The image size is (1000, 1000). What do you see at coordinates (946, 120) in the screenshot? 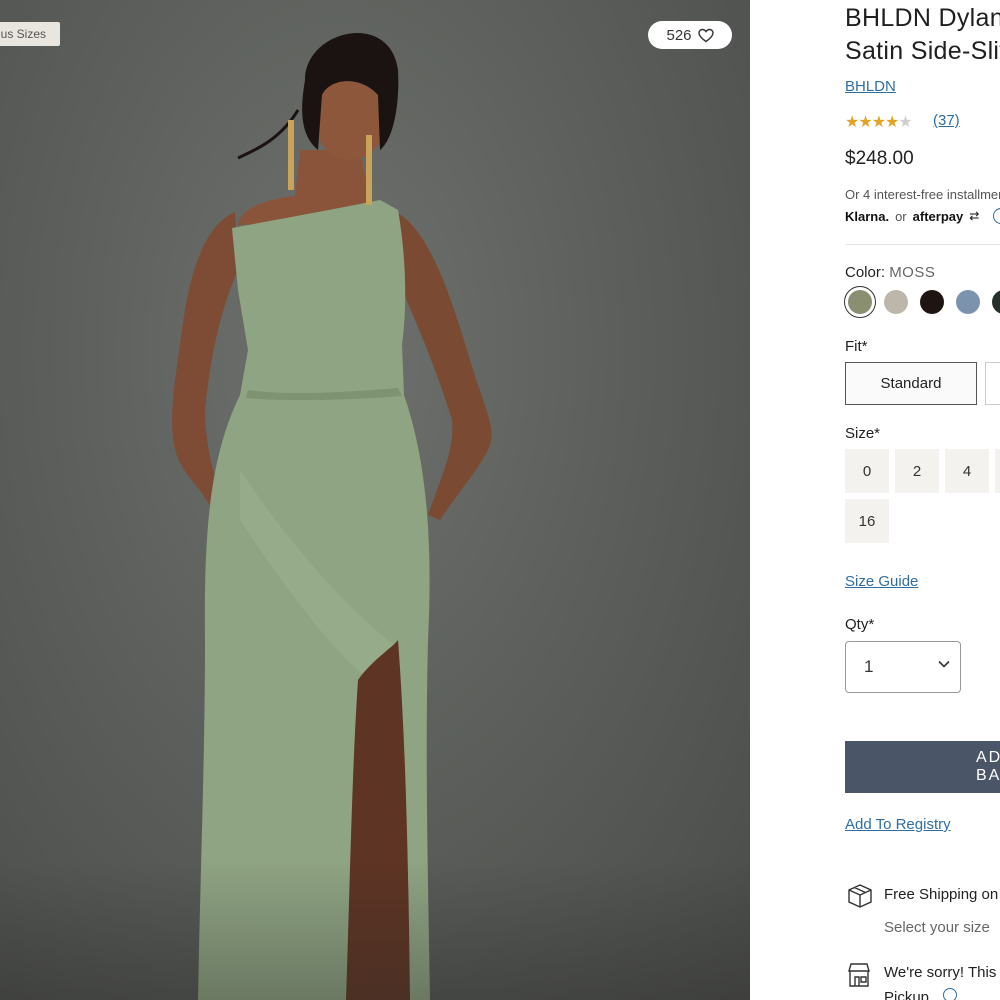
I see `reviews-link: (37)` at bounding box center [946, 120].